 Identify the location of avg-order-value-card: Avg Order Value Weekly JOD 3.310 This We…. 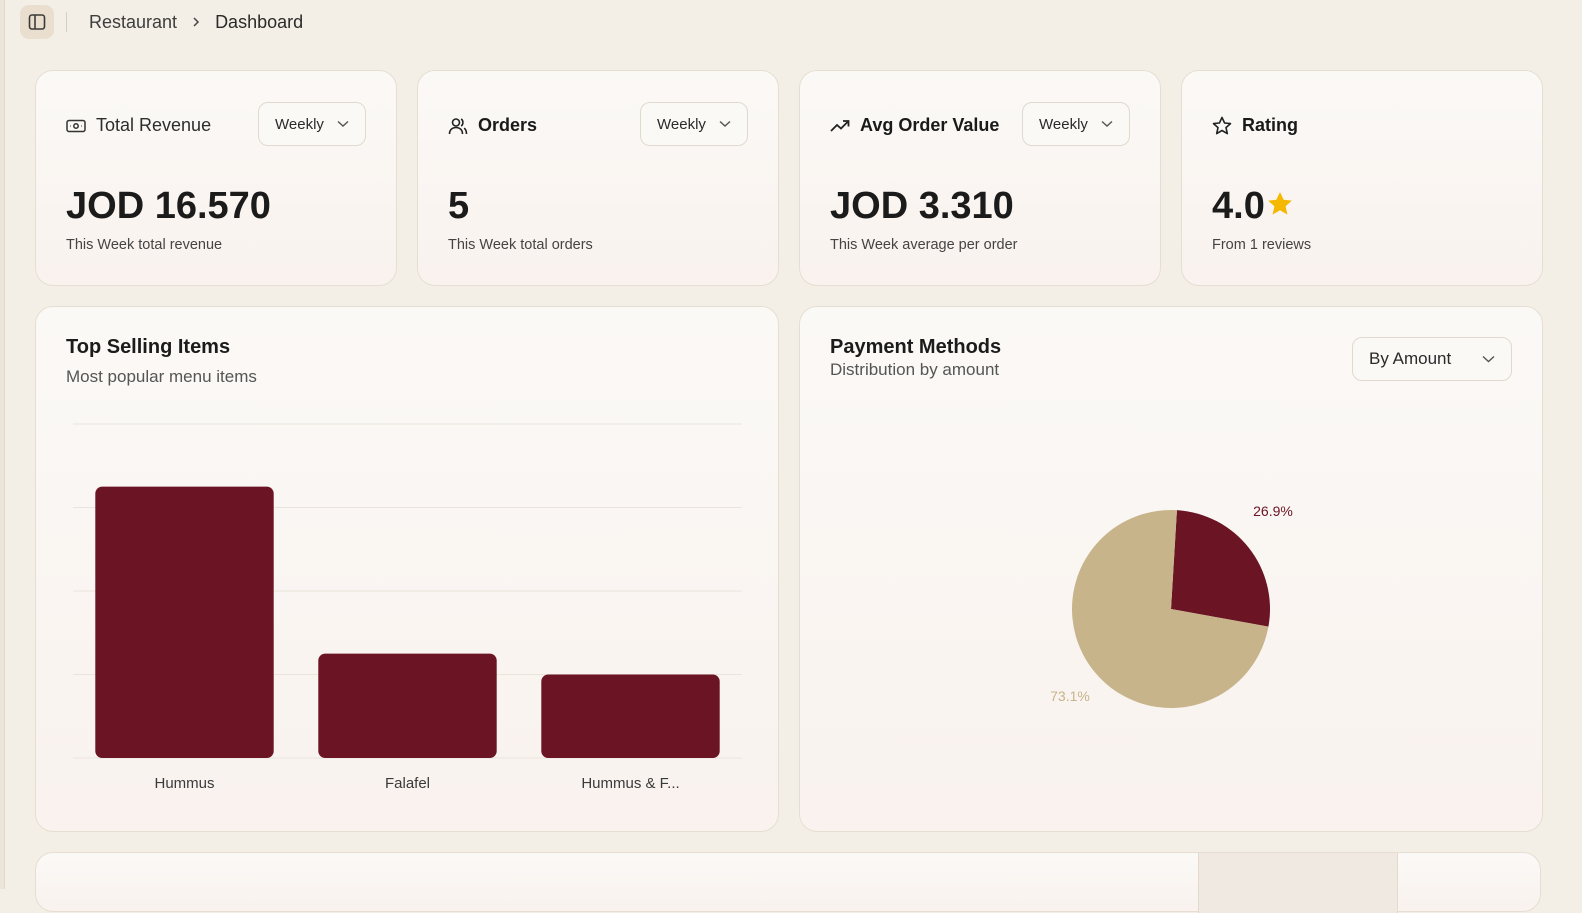
(980, 178).